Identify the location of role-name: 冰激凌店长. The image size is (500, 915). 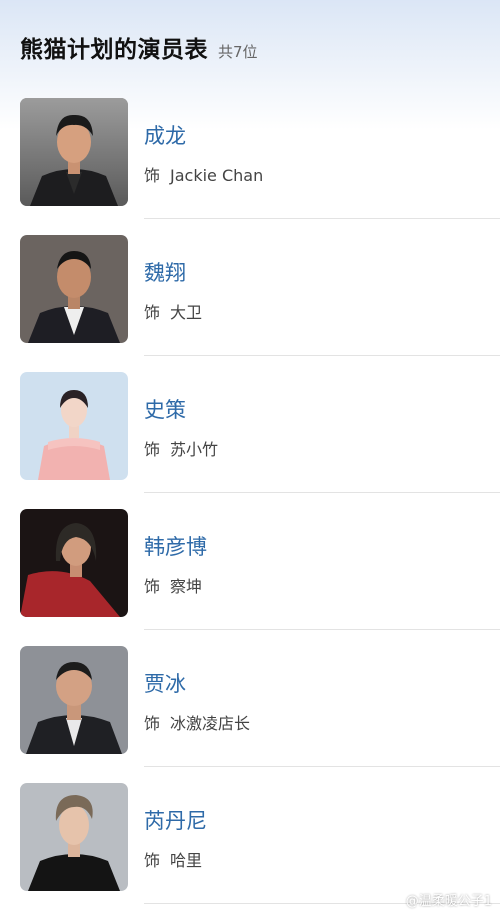
(210, 723).